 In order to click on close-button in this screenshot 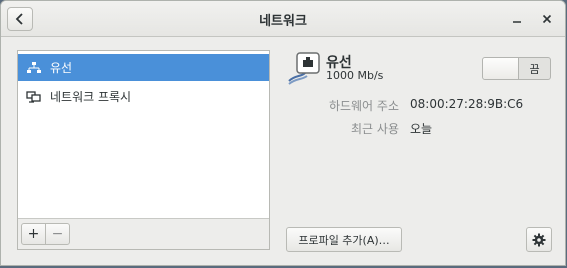, I will do `click(547, 19)`.